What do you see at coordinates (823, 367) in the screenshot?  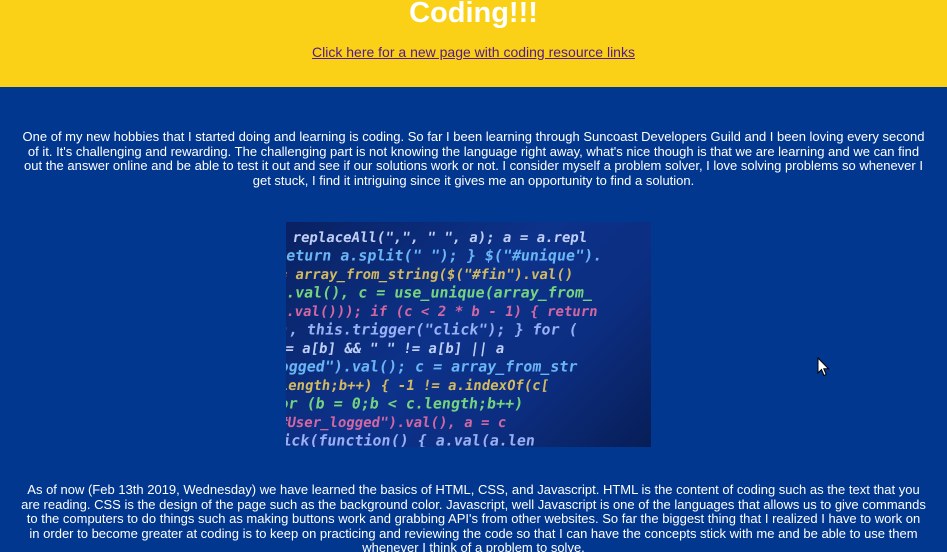 I see `mouse-cursor-icon` at bounding box center [823, 367].